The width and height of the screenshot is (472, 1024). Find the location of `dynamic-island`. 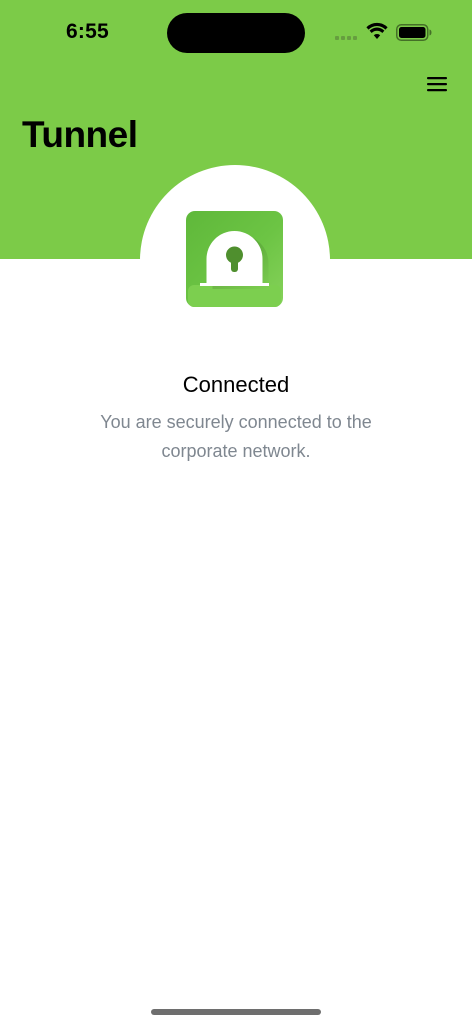

dynamic-island is located at coordinates (236, 33).